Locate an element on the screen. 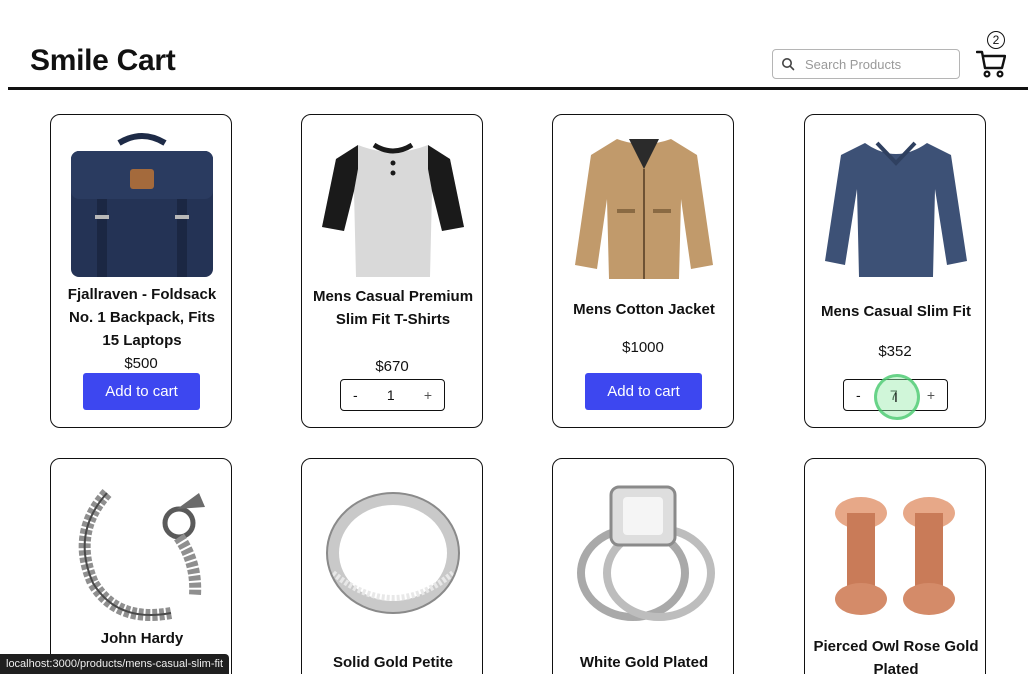  product-card: John Hardy is located at coordinates (141, 566).